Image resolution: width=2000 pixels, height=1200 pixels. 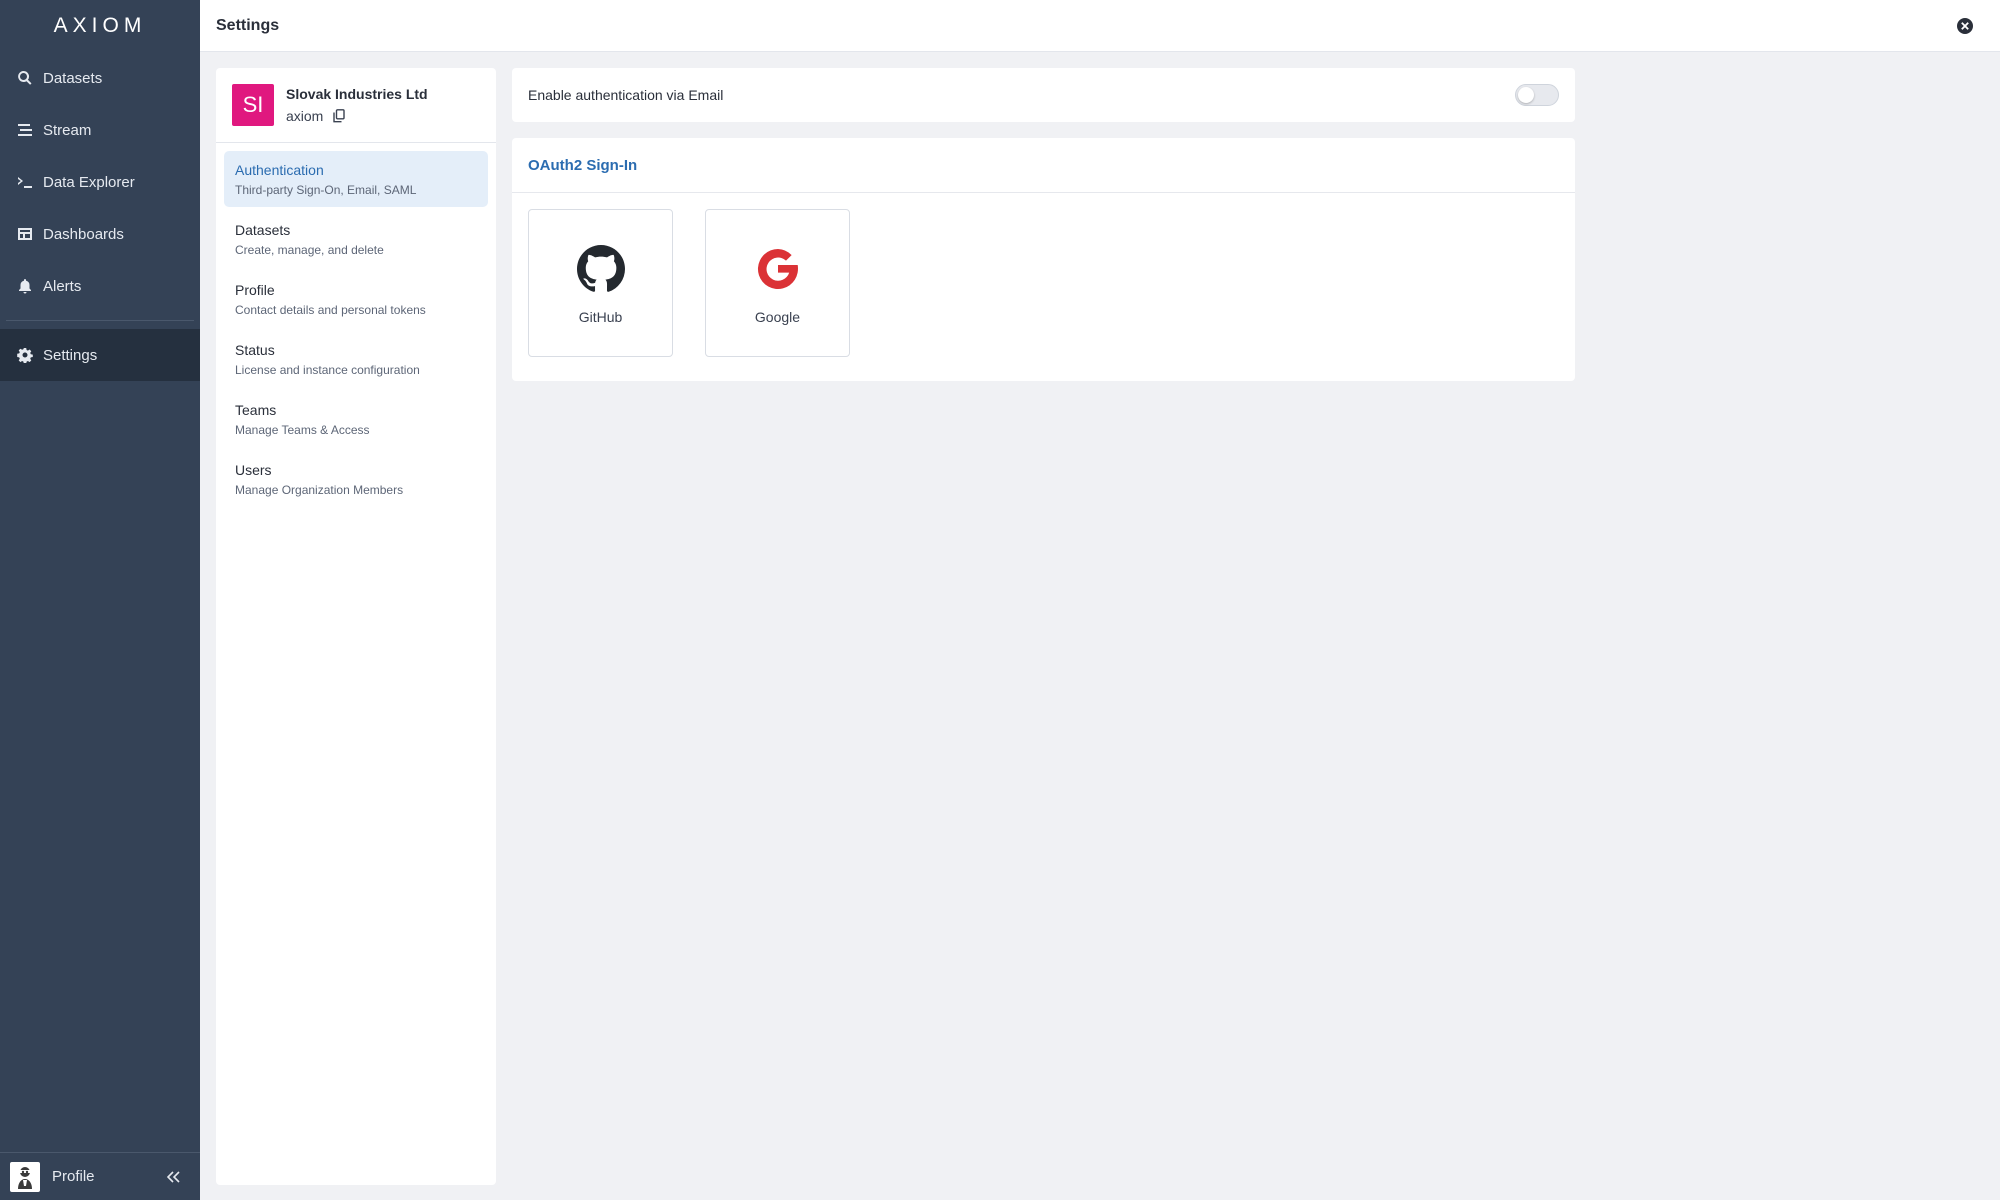 I want to click on stream-icon, so click(x=25, y=130).